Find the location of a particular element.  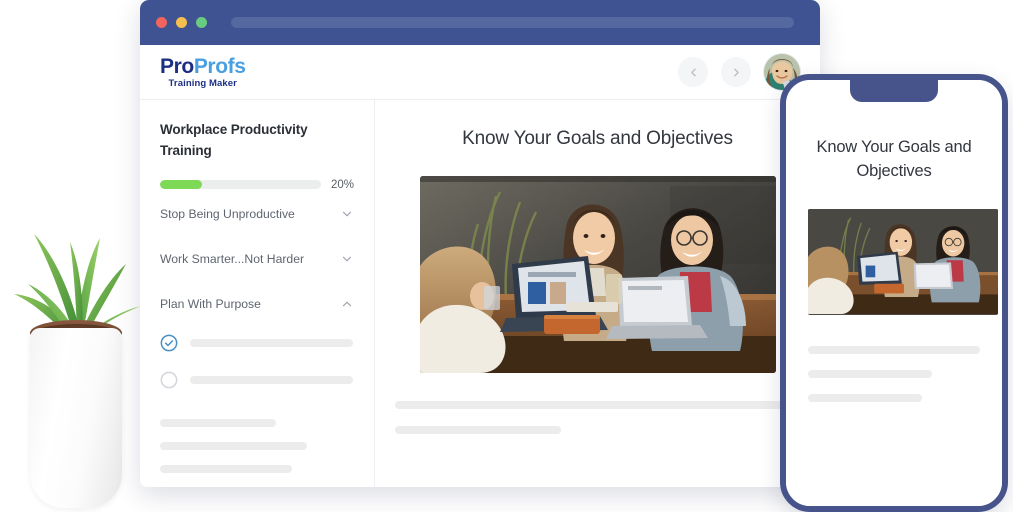

chevron-up-icon is located at coordinates (347, 304).